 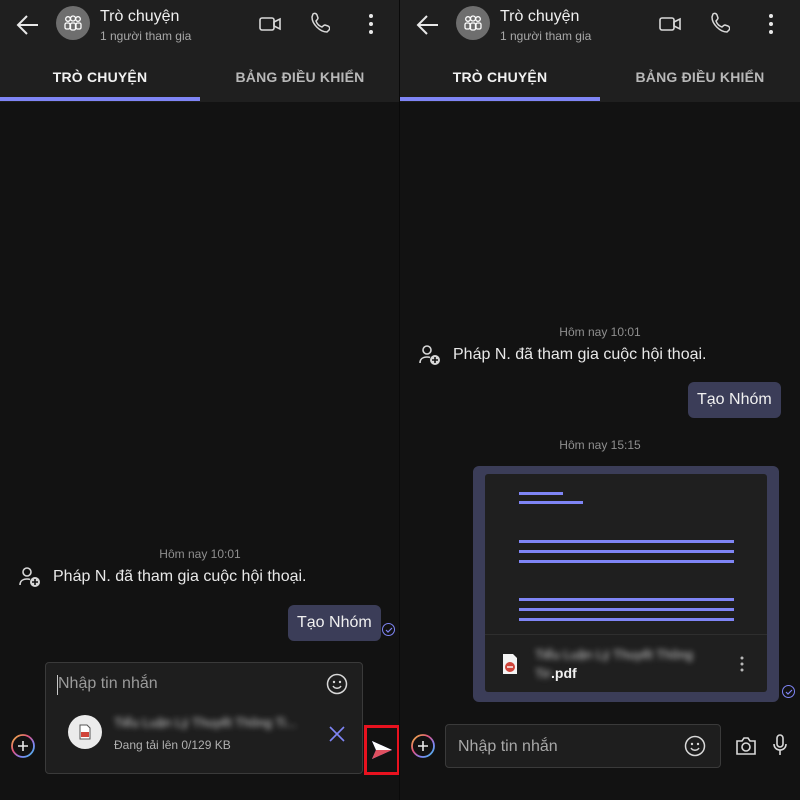 What do you see at coordinates (583, 746) in the screenshot?
I see `composer-box: Nhập tin nhắn` at bounding box center [583, 746].